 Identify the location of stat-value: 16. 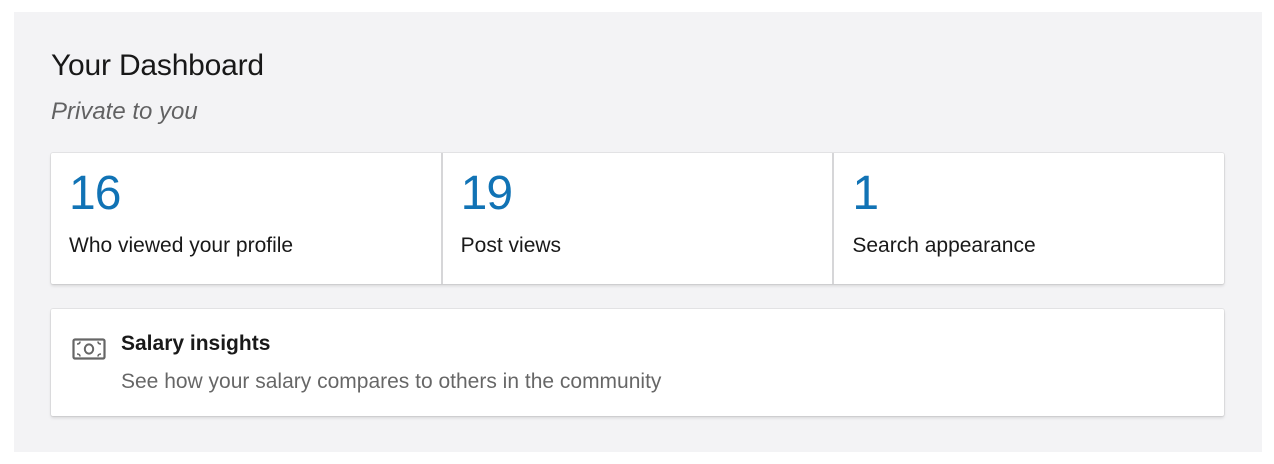
(95, 193).